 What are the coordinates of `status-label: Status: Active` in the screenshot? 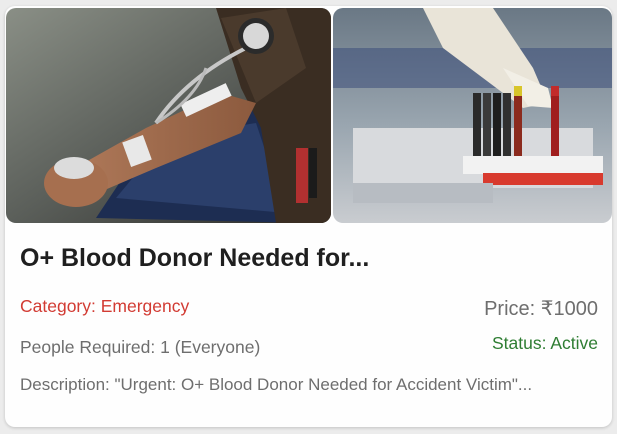 It's located at (544, 343).